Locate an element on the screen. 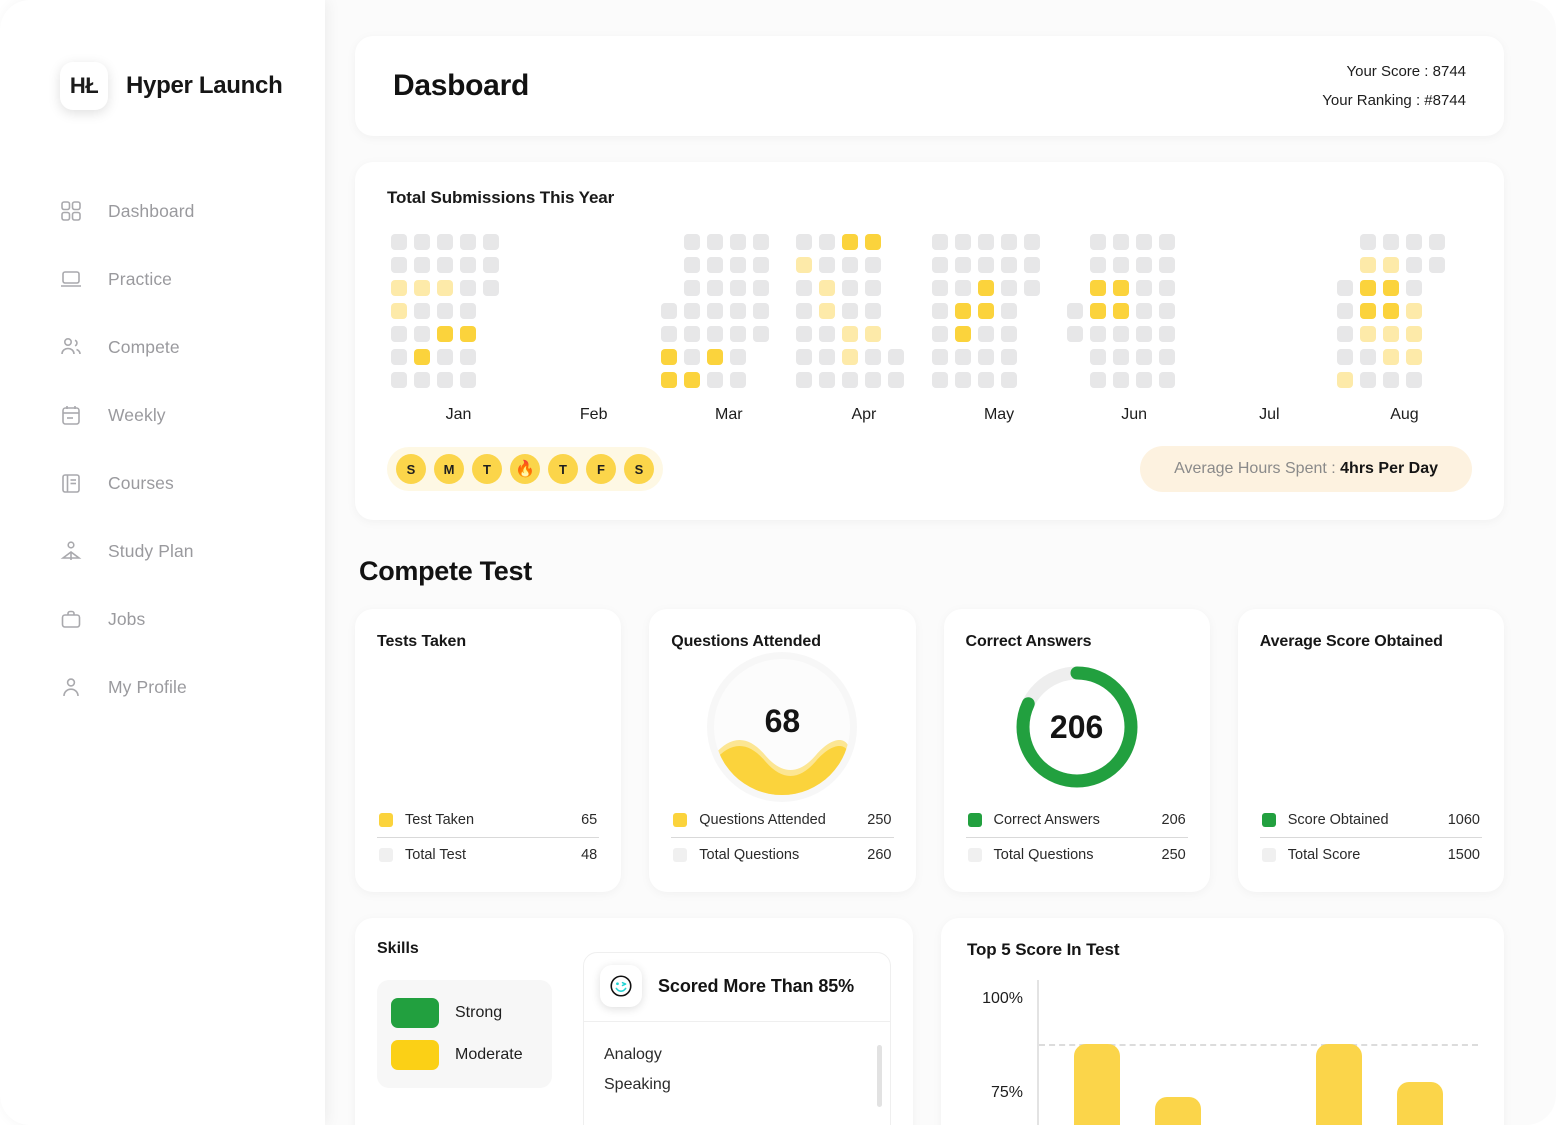 This screenshot has width=1556, height=1125. weekday-pill: S is located at coordinates (639, 469).